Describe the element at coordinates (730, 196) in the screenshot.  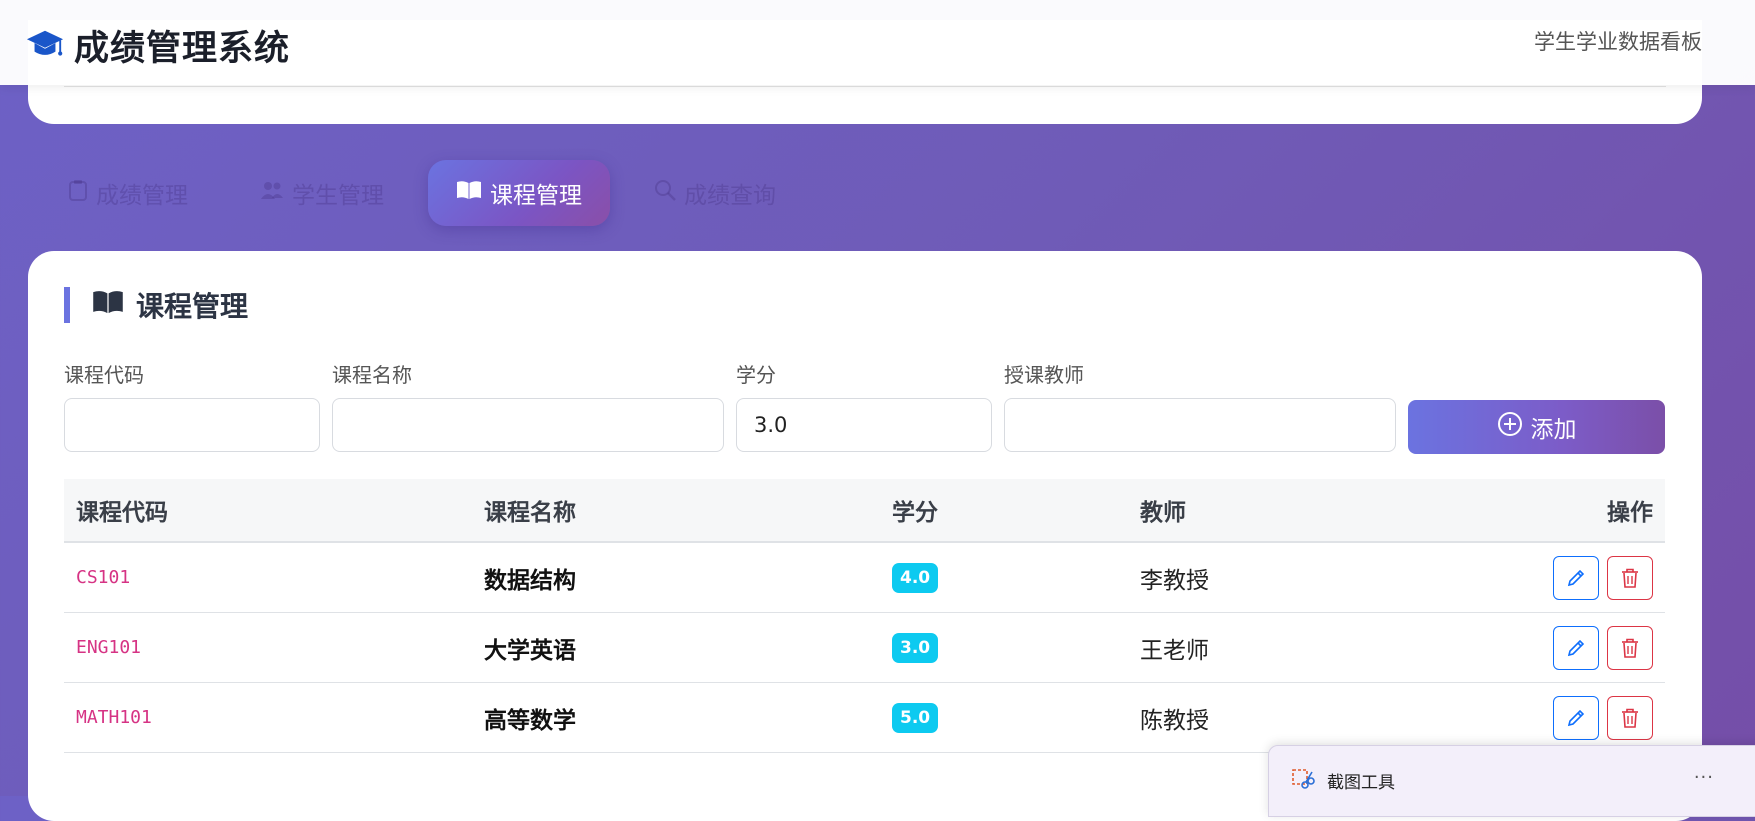
I see `tab-label: 成绩查询` at that location.